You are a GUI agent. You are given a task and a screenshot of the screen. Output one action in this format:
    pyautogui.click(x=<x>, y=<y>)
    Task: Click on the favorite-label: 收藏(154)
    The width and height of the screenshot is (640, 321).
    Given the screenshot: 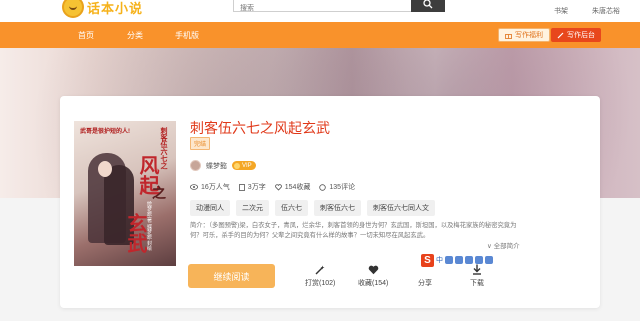 What is the action you would take?
    pyautogui.click(x=373, y=283)
    